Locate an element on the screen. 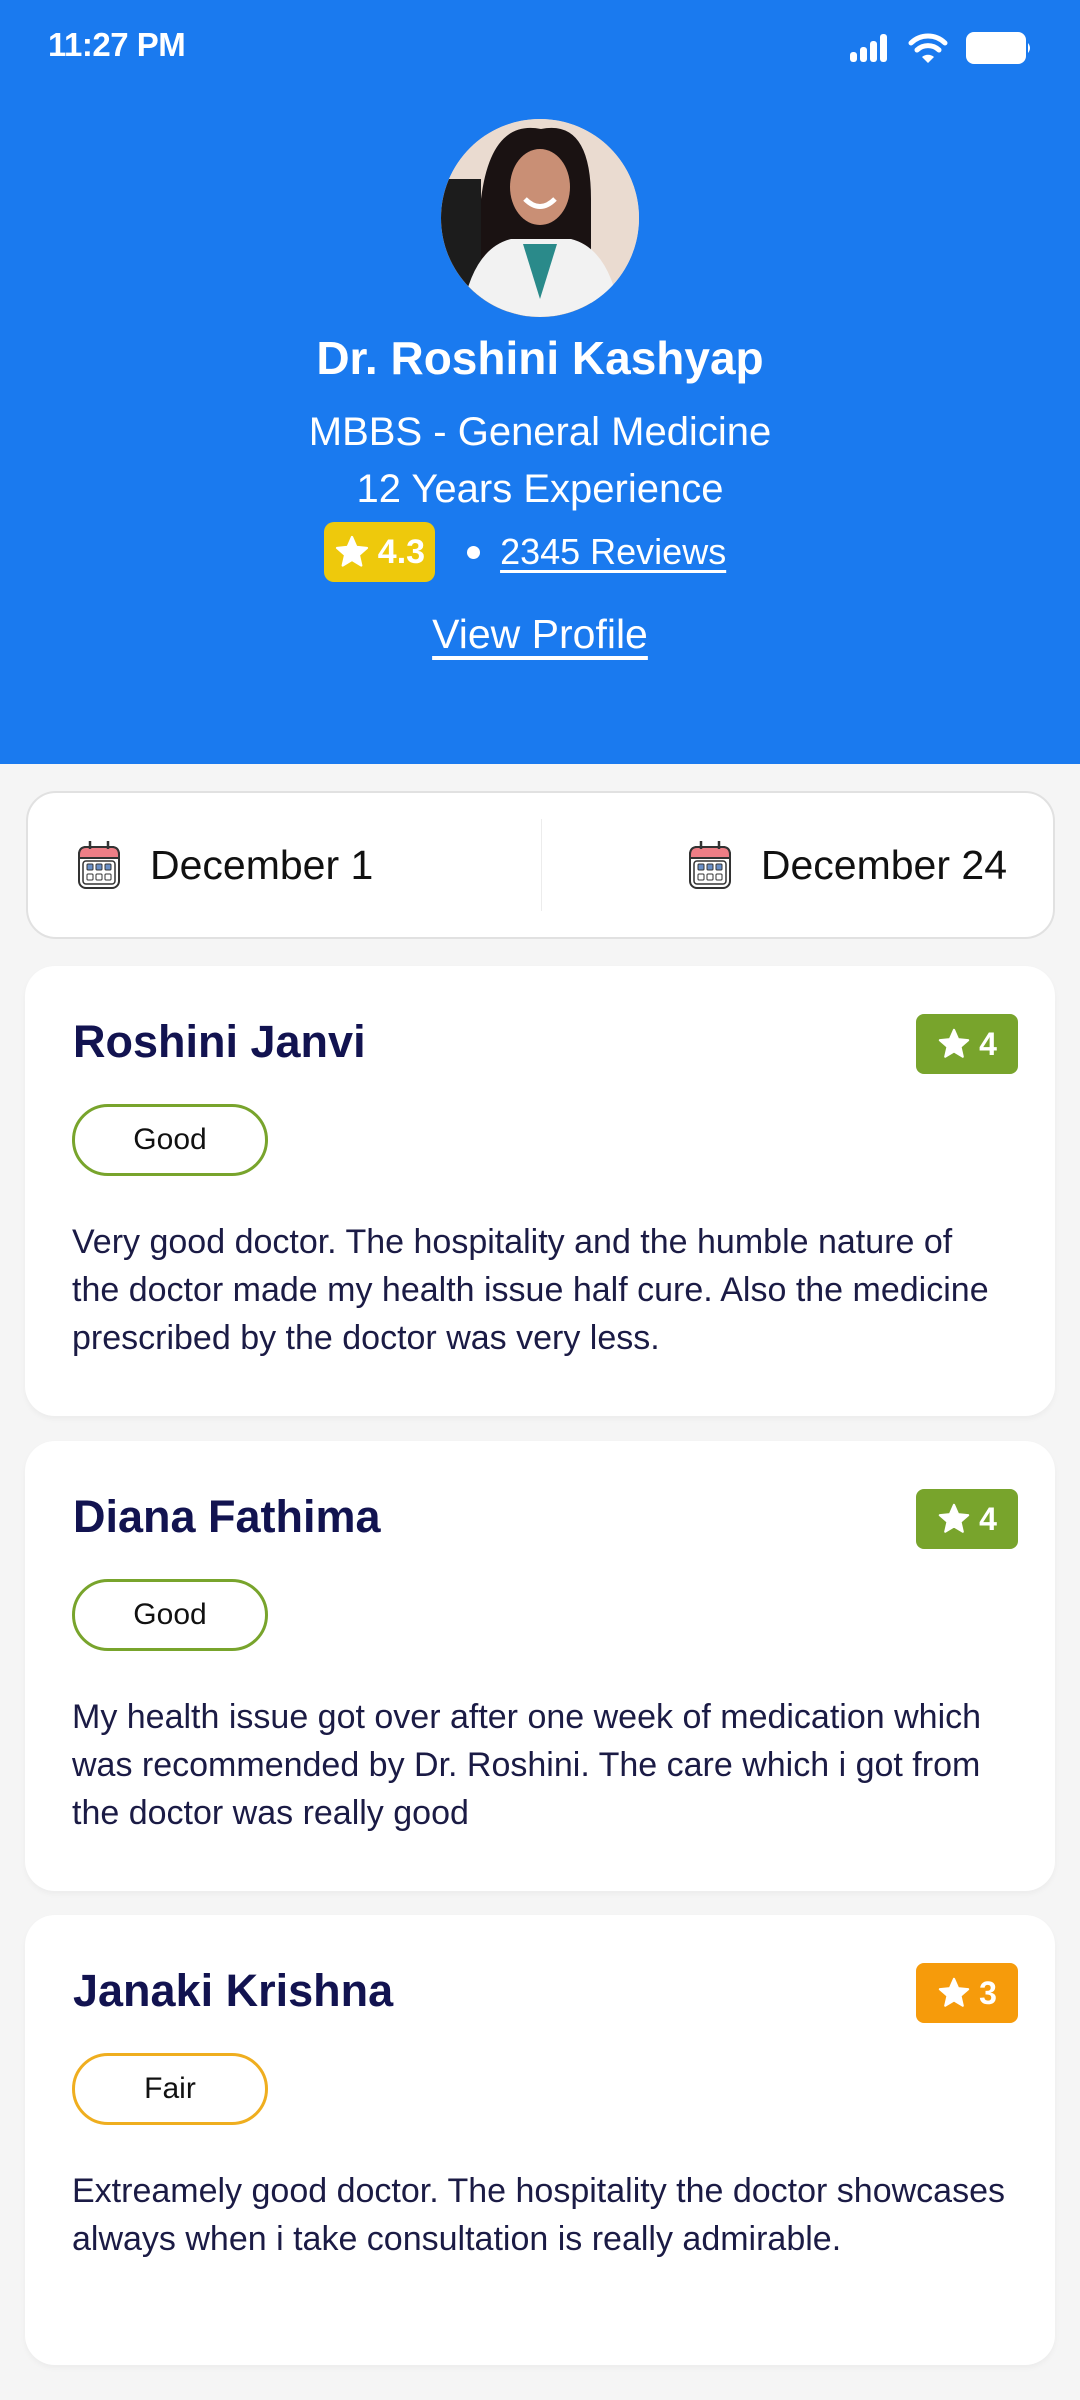 This screenshot has height=2400, width=1080. review-score-value: 3 is located at coordinates (988, 1992).